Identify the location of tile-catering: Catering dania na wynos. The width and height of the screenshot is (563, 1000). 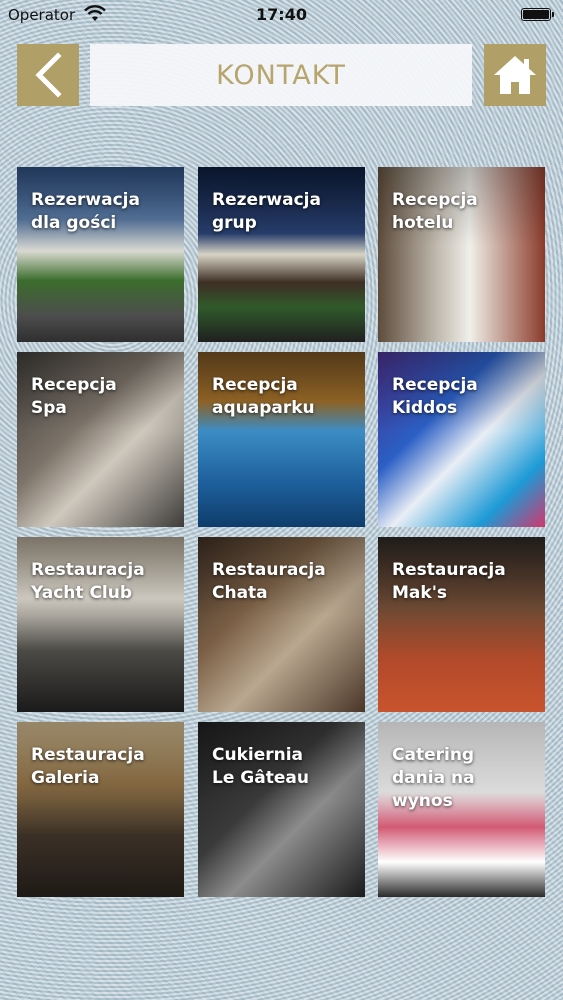
(461, 809).